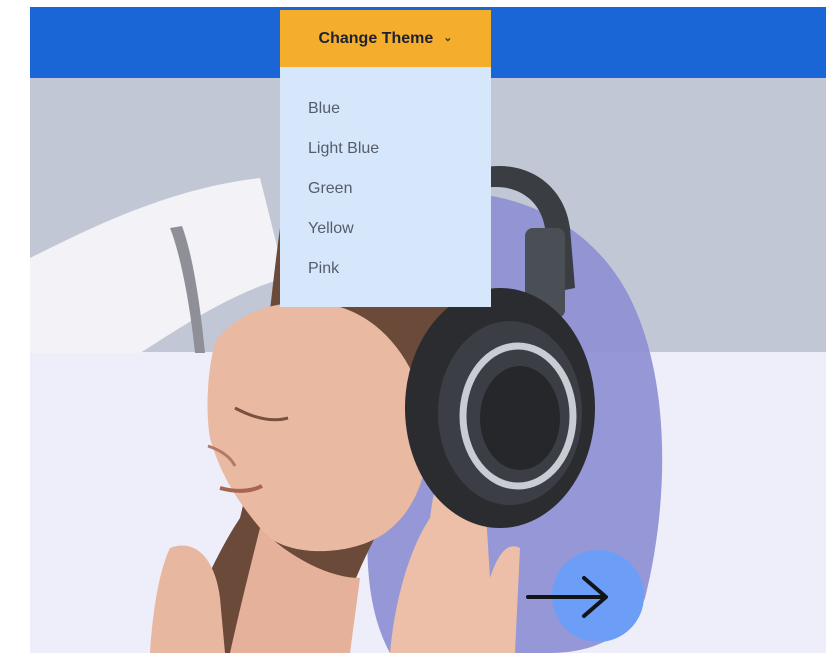  I want to click on theme-option-yellow: Yellow, so click(399, 229).